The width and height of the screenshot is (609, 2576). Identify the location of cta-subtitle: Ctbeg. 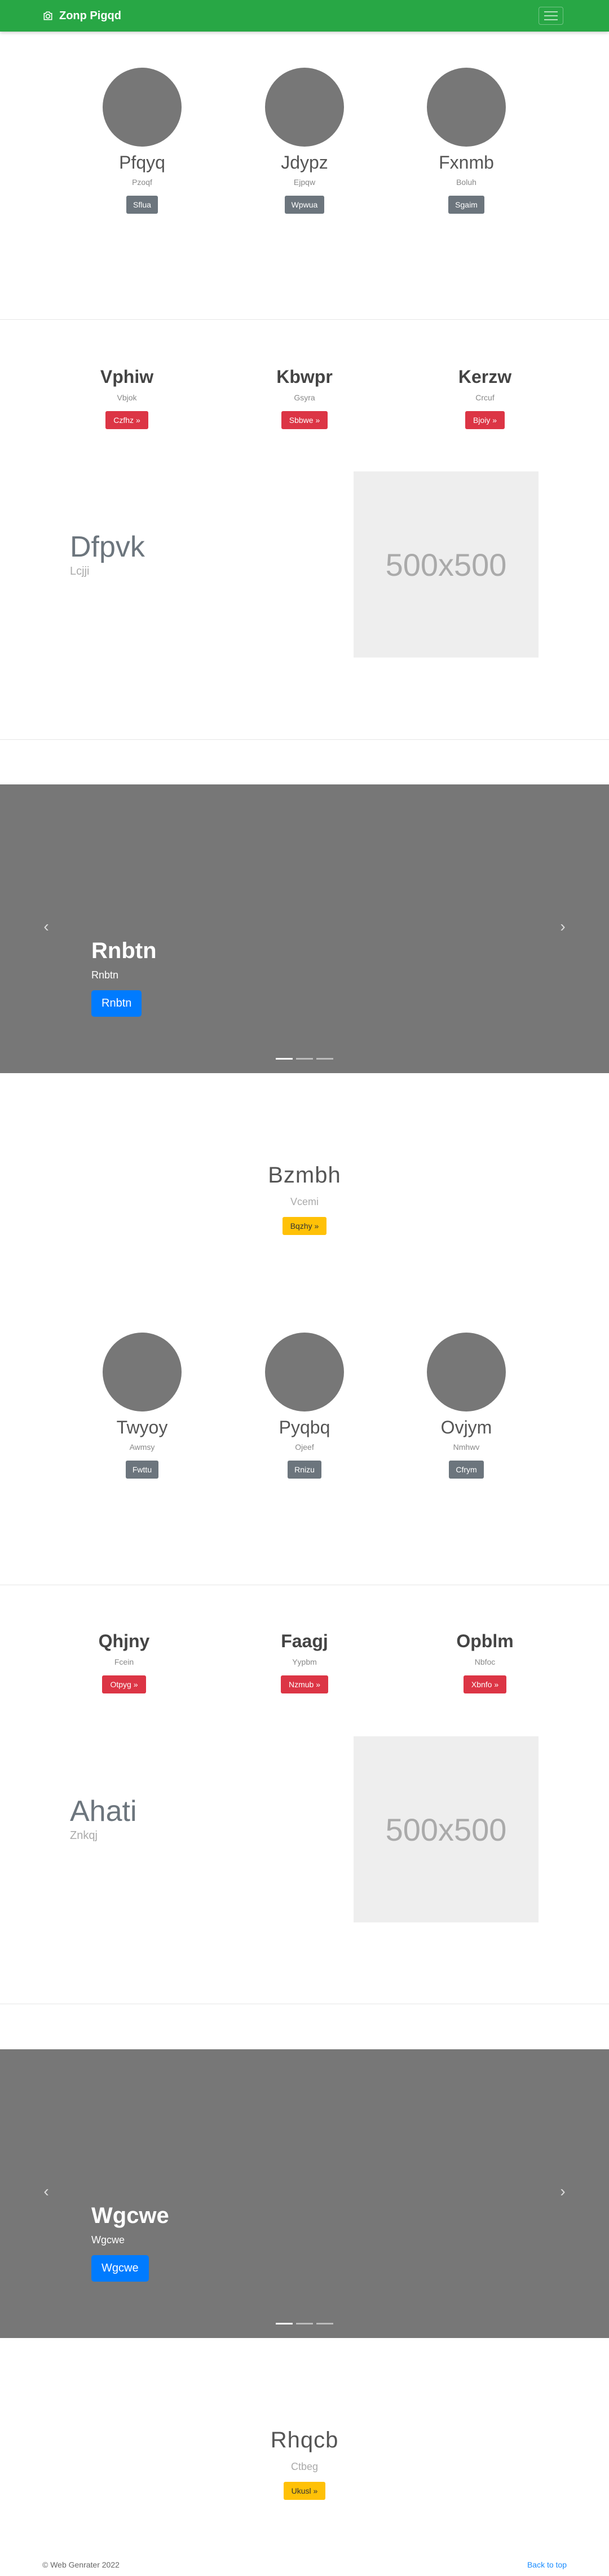
(304, 2466).